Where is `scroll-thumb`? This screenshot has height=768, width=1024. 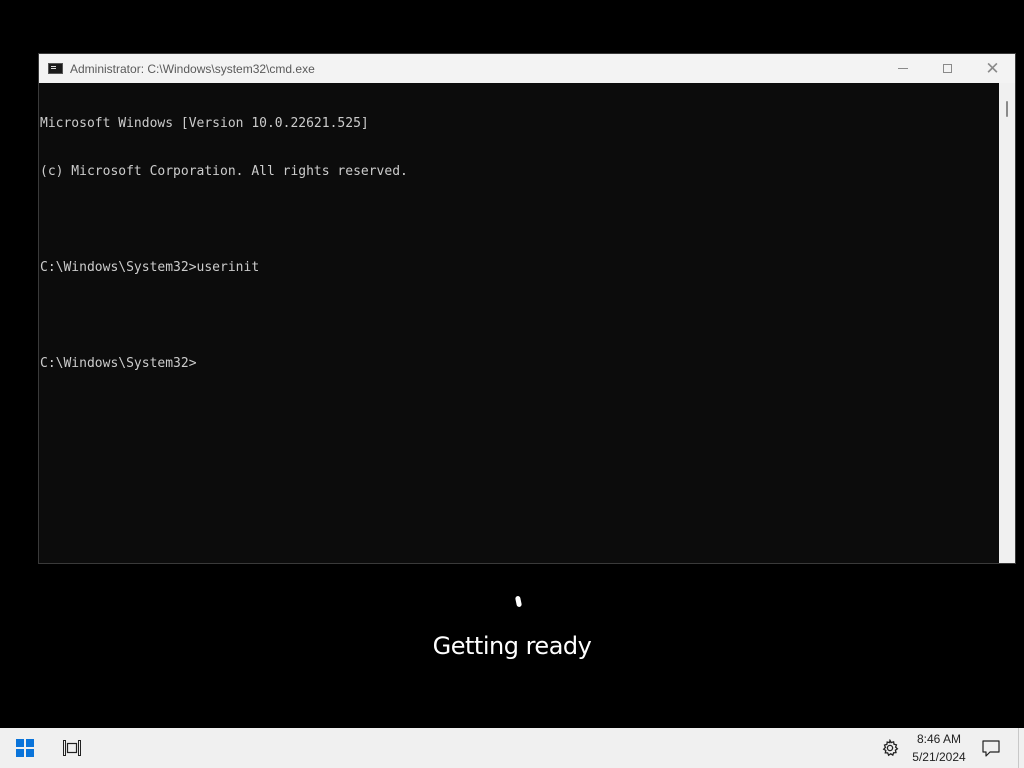 scroll-thumb is located at coordinates (1007, 109).